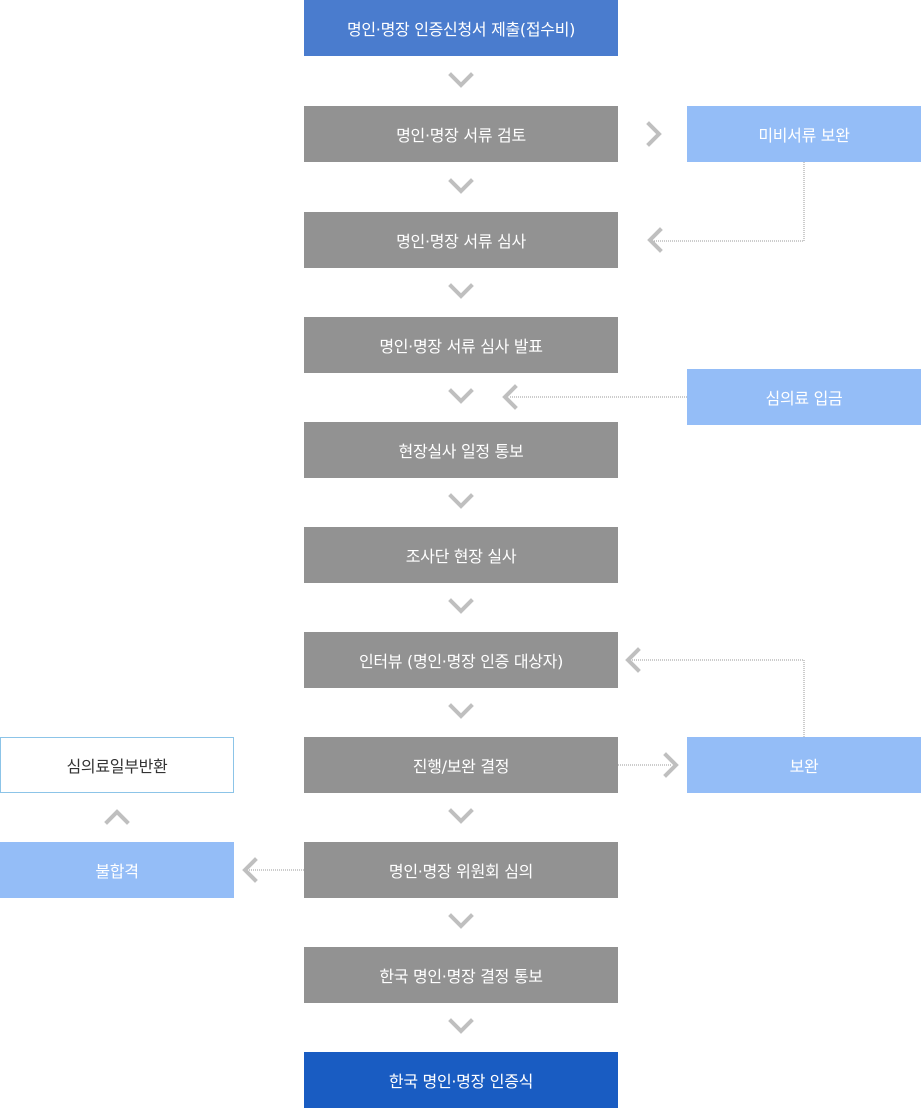 This screenshot has height=1108, width=921. Describe the element at coordinates (117, 817) in the screenshot. I see `chevron-up-icon` at that location.